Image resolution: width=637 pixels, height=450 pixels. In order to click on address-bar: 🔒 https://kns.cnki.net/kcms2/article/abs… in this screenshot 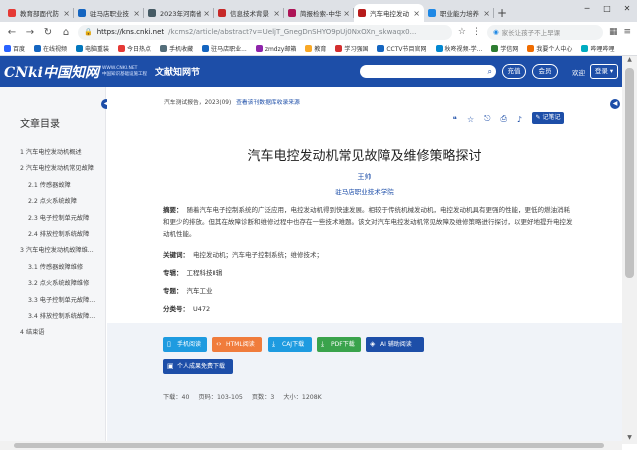, I will do `click(265, 32)`.